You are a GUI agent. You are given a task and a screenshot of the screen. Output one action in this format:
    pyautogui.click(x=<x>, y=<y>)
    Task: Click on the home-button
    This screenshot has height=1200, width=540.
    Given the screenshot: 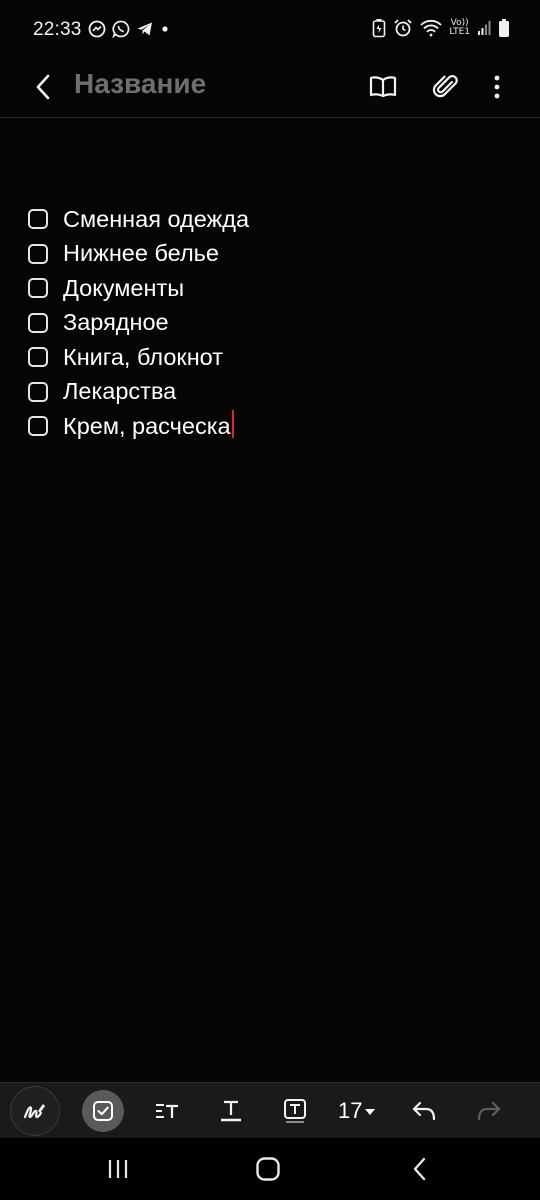 What is the action you would take?
    pyautogui.click(x=268, y=1169)
    